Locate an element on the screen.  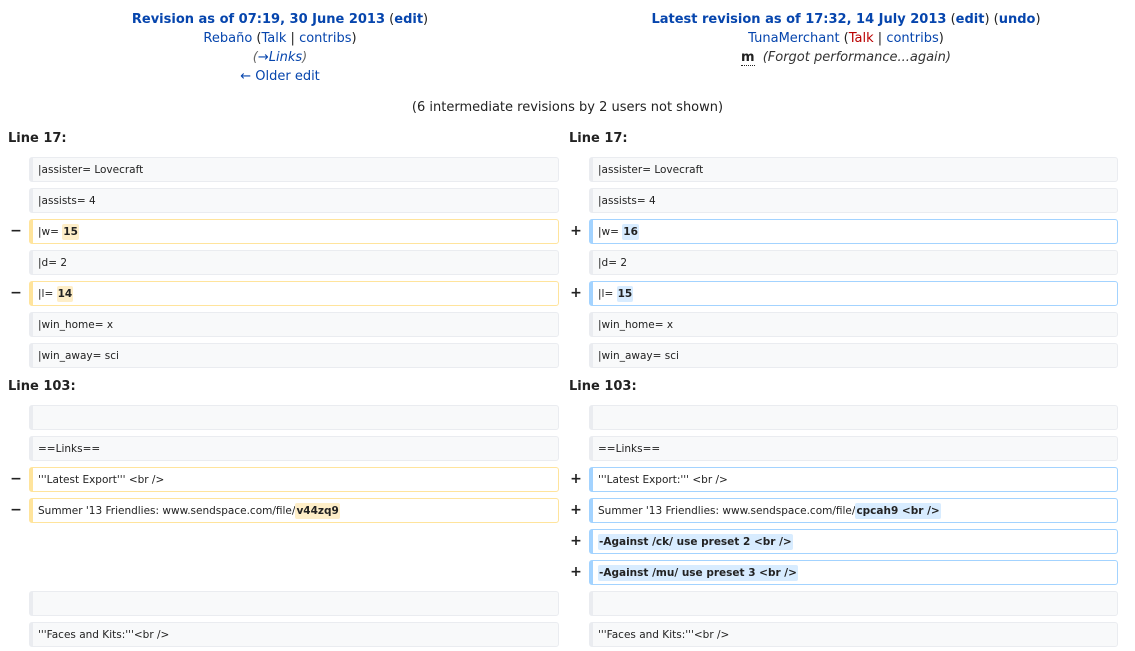
added-word: 16 is located at coordinates (630, 232).